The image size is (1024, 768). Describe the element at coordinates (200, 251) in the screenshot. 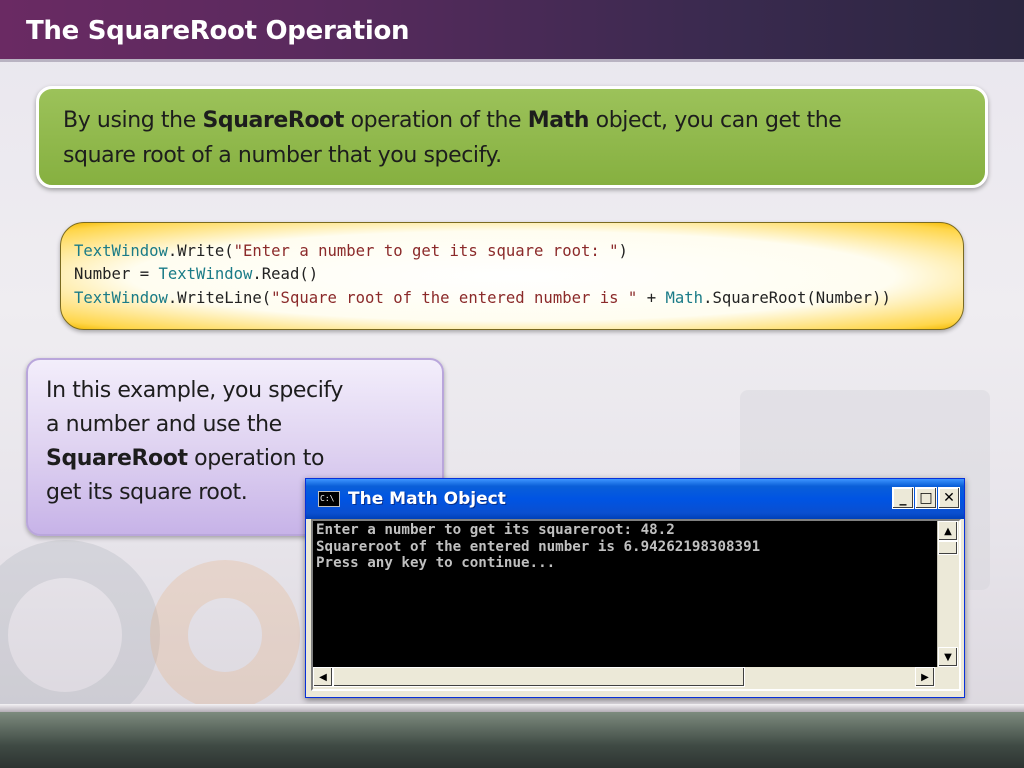

I see `code-token: .Write(` at that location.